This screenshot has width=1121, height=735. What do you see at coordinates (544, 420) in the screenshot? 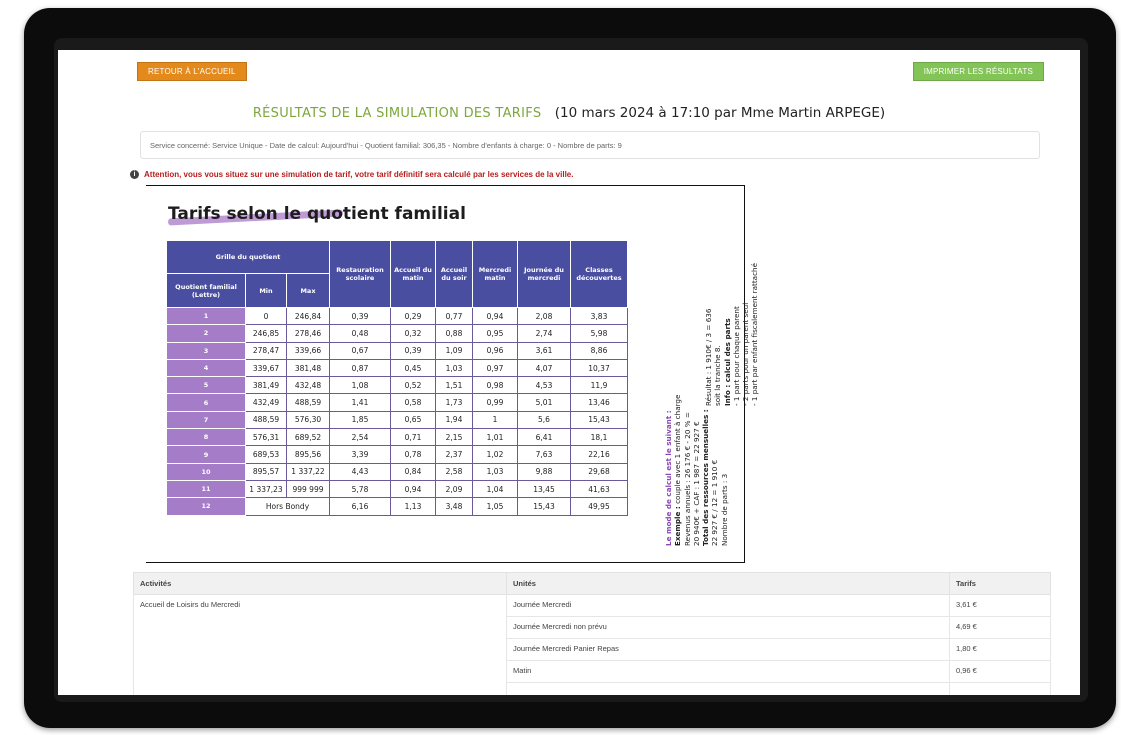
I see `tariff-cell: 5,6` at bounding box center [544, 420].